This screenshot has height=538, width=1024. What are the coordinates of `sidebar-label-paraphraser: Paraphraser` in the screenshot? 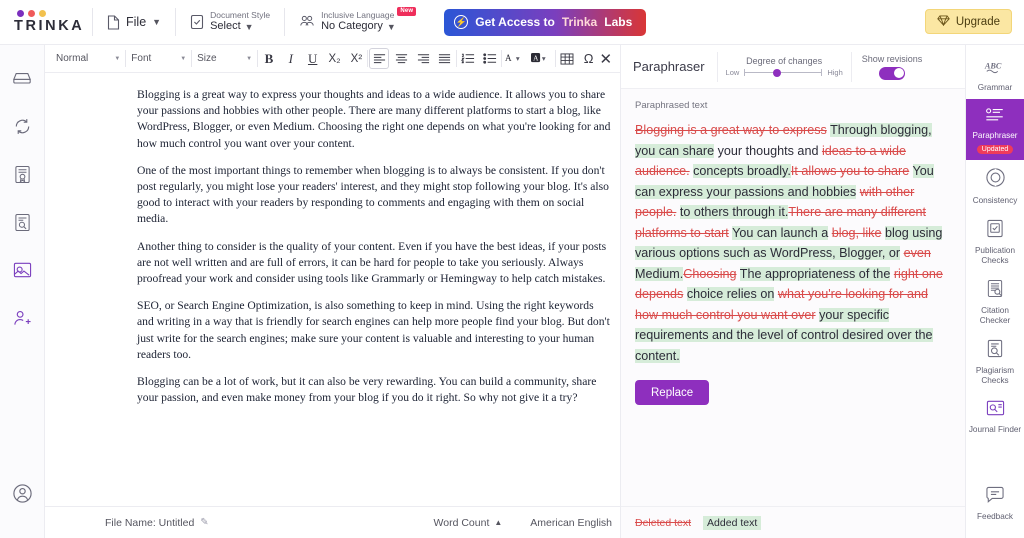 It's located at (995, 135).